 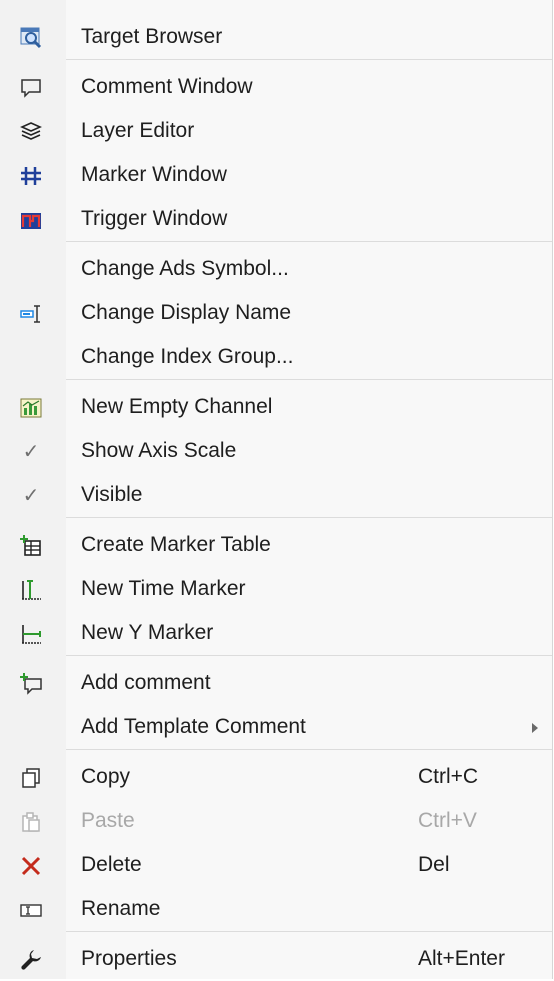 What do you see at coordinates (448, 776) in the screenshot?
I see `shortcut-text: Ctrl+C` at bounding box center [448, 776].